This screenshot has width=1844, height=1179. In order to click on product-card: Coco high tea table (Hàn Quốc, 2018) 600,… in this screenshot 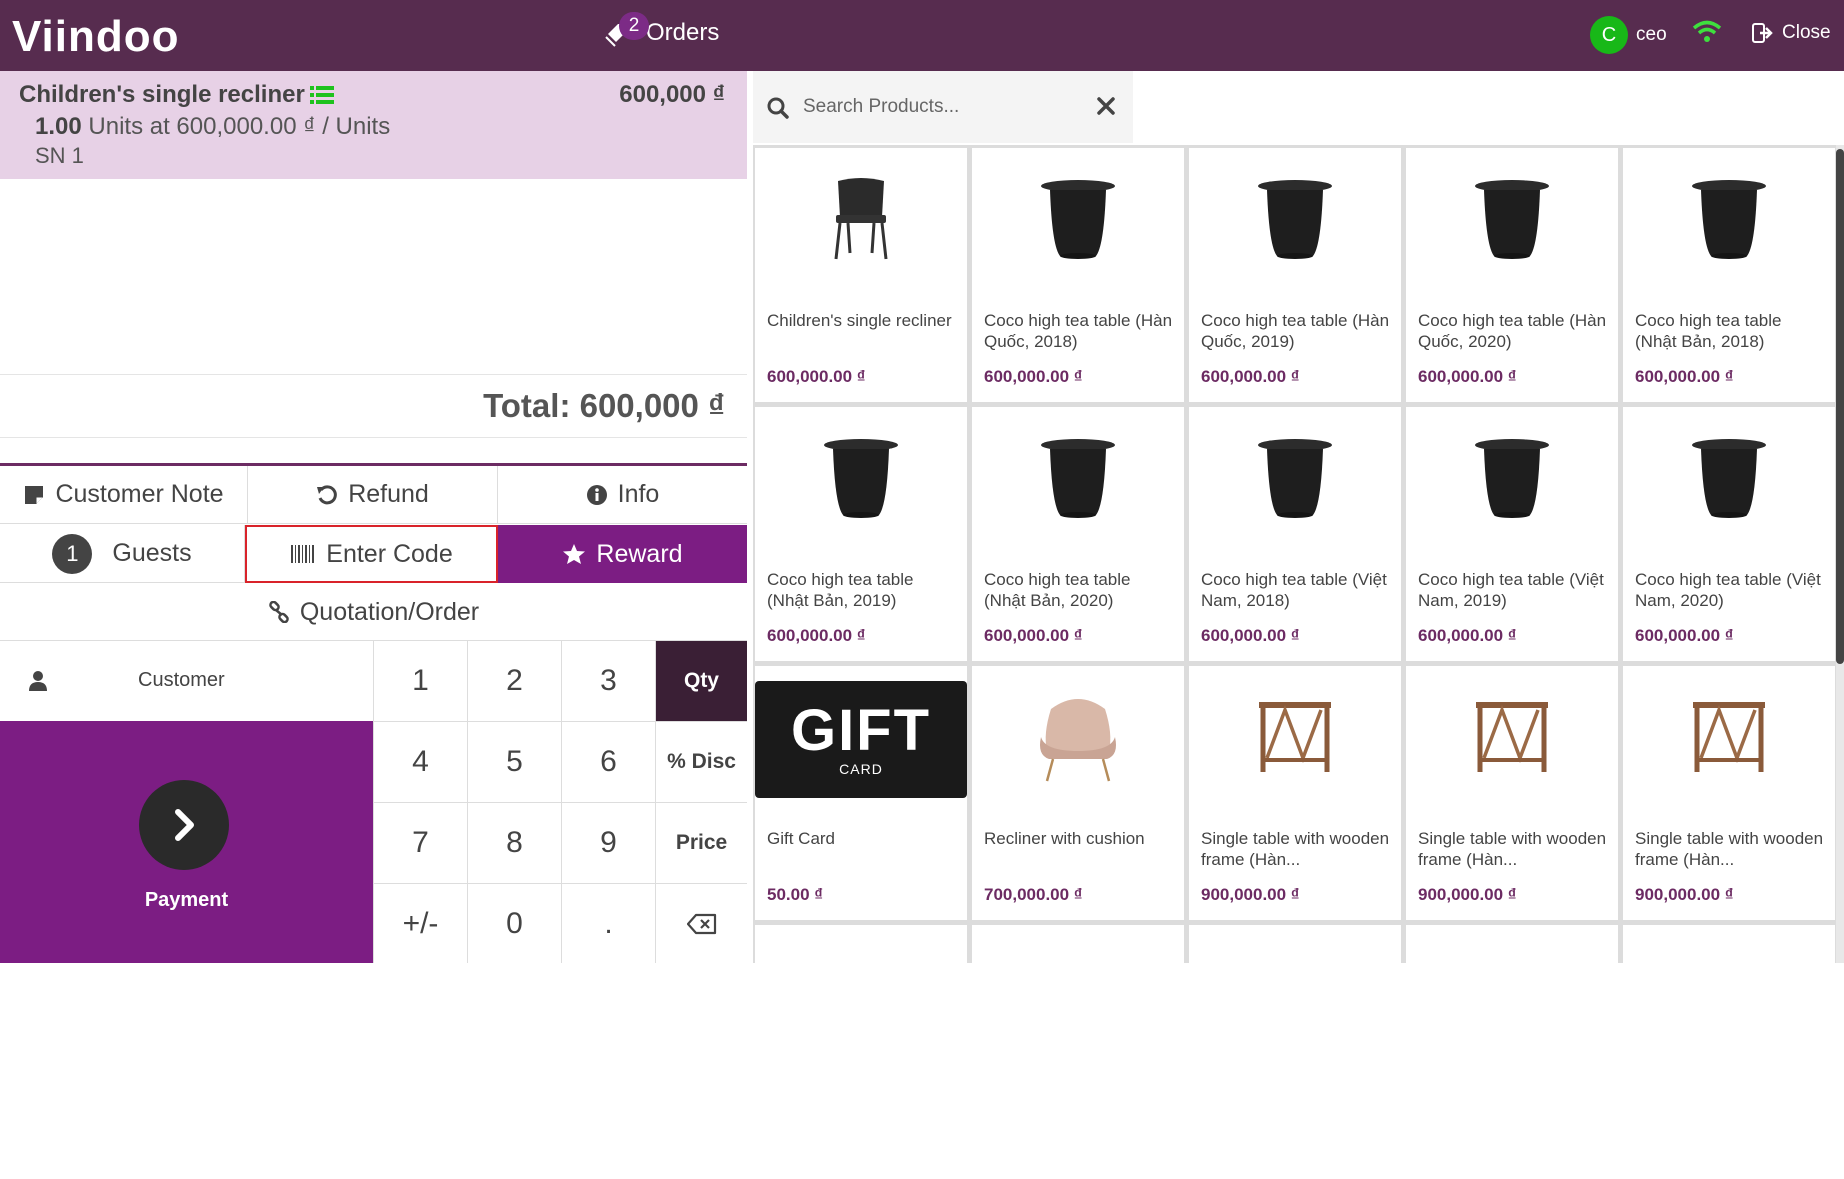, I will do `click(1078, 275)`.